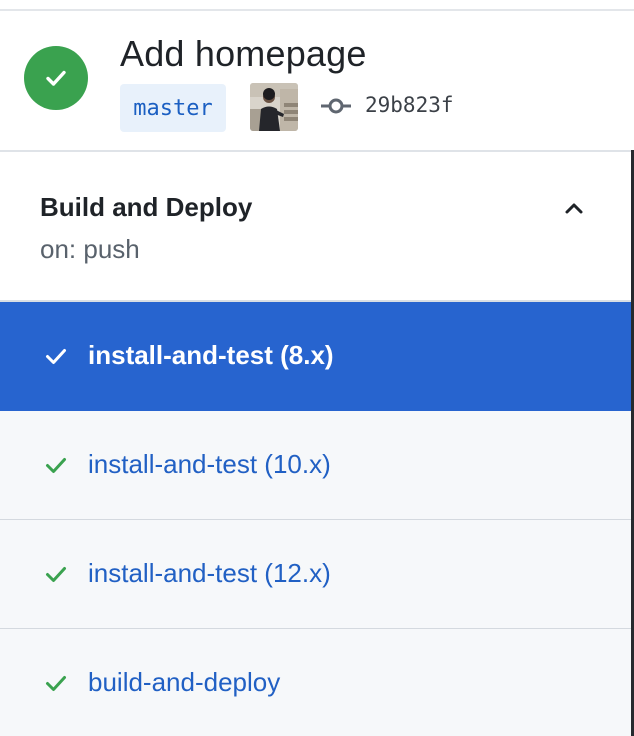 This screenshot has width=634, height=736. I want to click on check-circle-icon, so click(56, 78).